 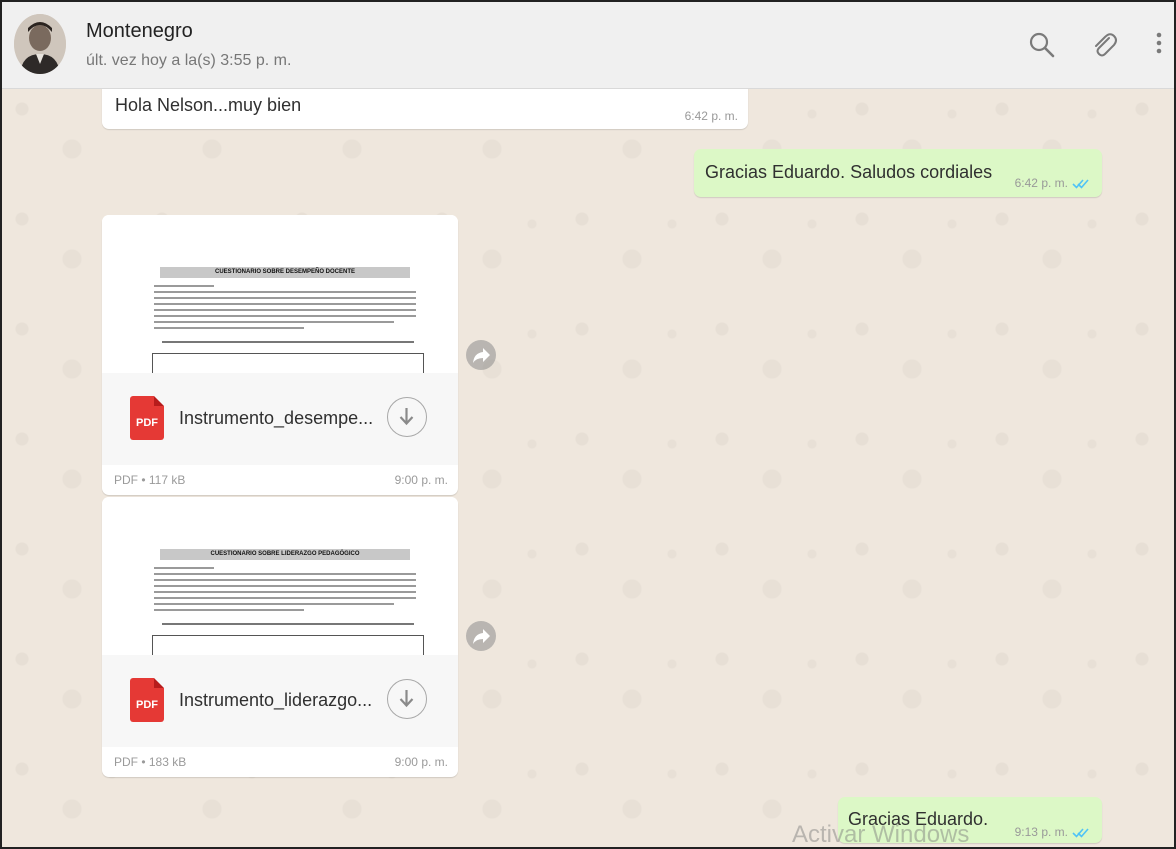 I want to click on document-preview: CUESTIONARIO SOBRE LIDERAZGO PEDAGÓGICO, so click(x=280, y=576).